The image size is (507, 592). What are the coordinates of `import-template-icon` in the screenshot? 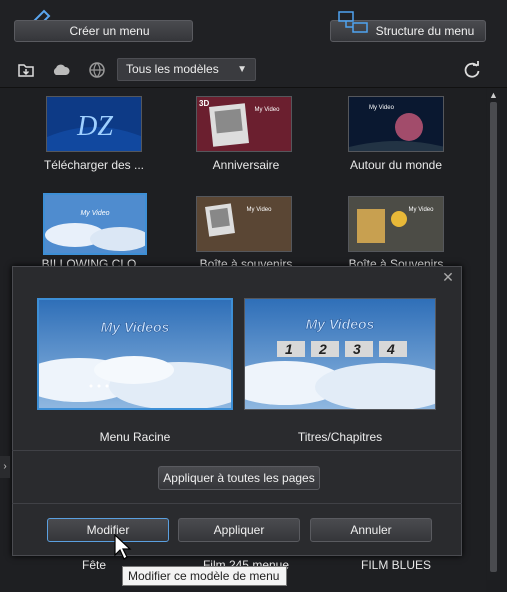 It's located at (26, 70).